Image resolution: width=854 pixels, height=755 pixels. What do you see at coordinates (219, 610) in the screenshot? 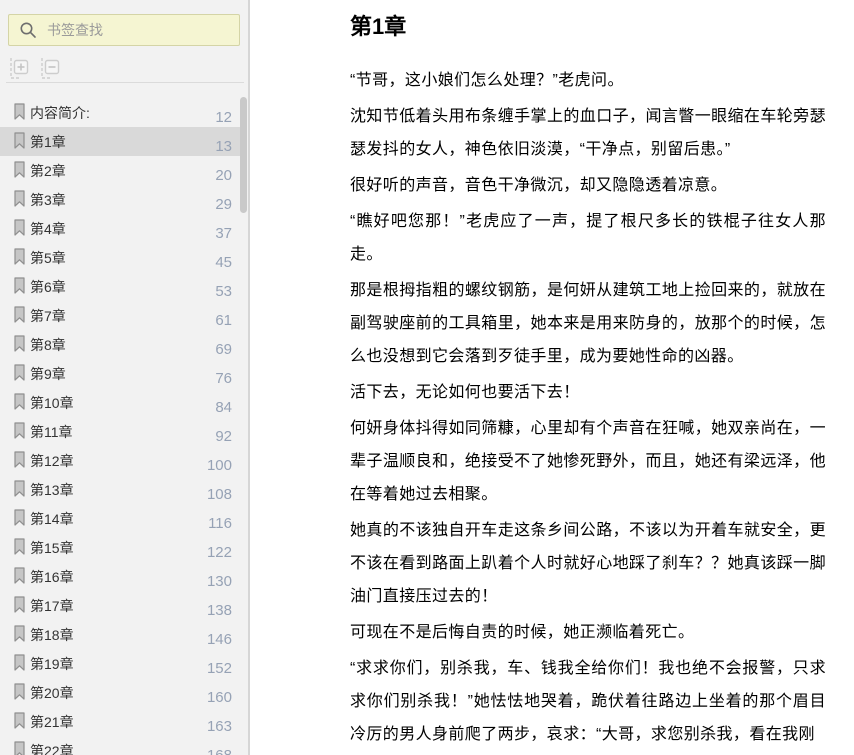
I see `bookmark-page-number: 138` at bounding box center [219, 610].